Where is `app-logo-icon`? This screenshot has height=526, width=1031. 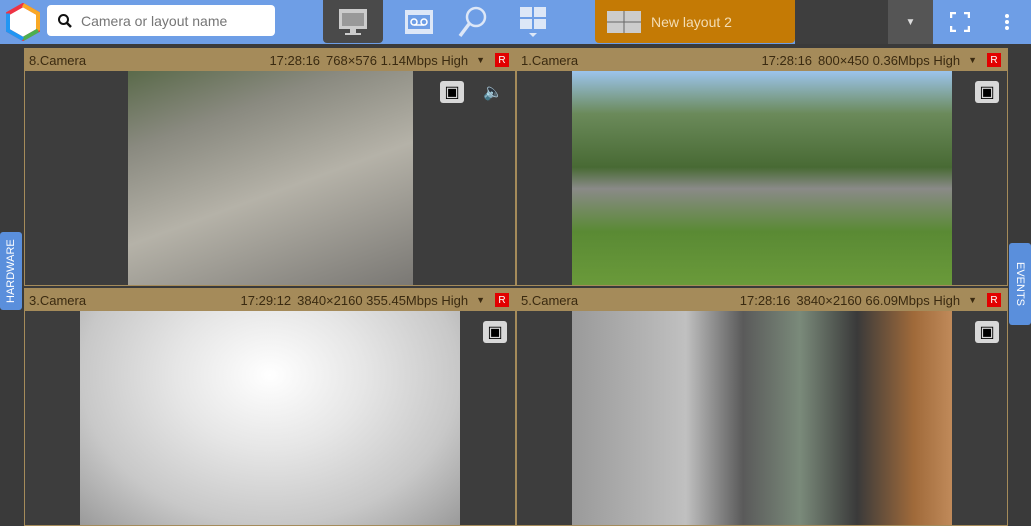 app-logo-icon is located at coordinates (23, 22).